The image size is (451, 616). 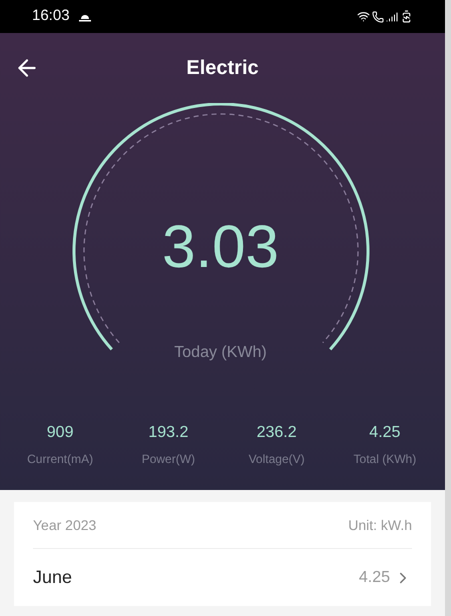 What do you see at coordinates (60, 433) in the screenshot?
I see `stat-value: 909` at bounding box center [60, 433].